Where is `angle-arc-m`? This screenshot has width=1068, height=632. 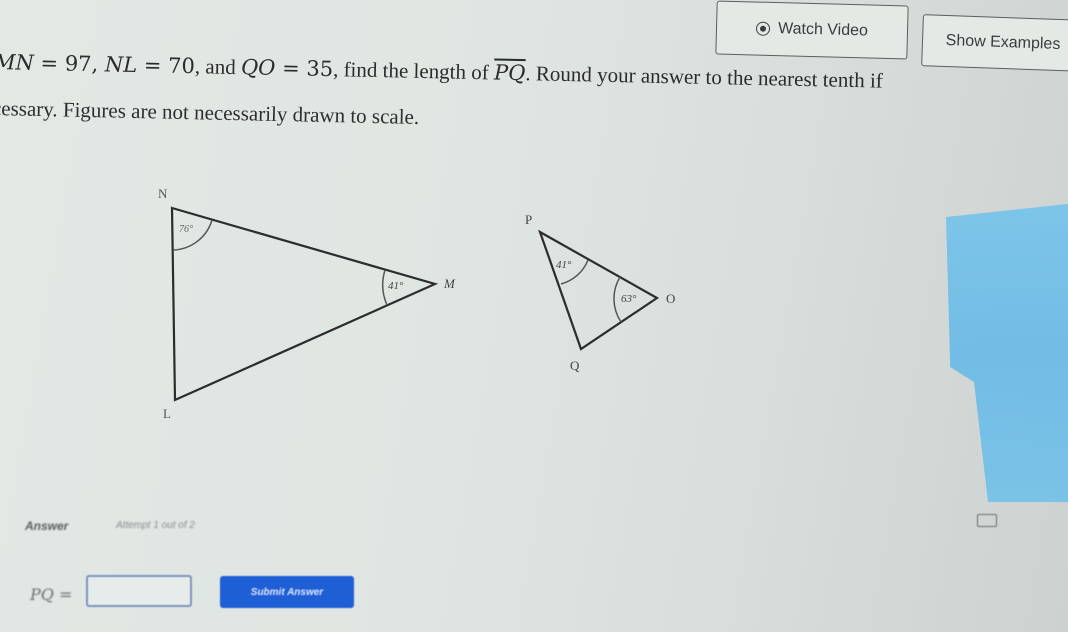 angle-arc-m is located at coordinates (385, 287).